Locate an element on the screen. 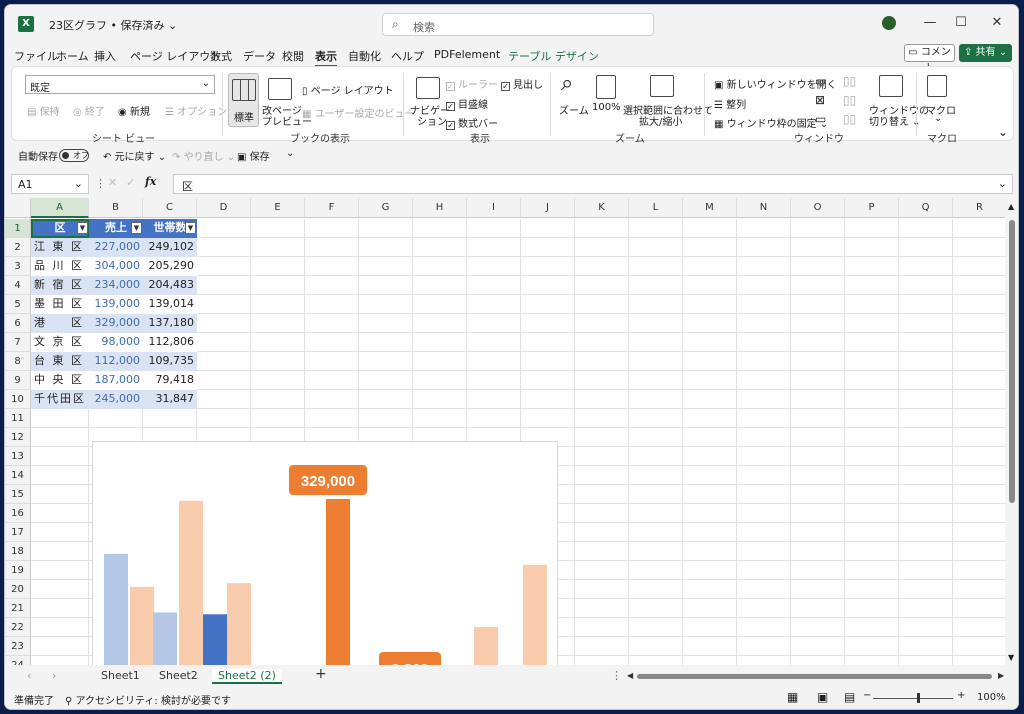 This screenshot has width=1024, height=714. table-cell: 文 京 区 is located at coordinates (60, 342).